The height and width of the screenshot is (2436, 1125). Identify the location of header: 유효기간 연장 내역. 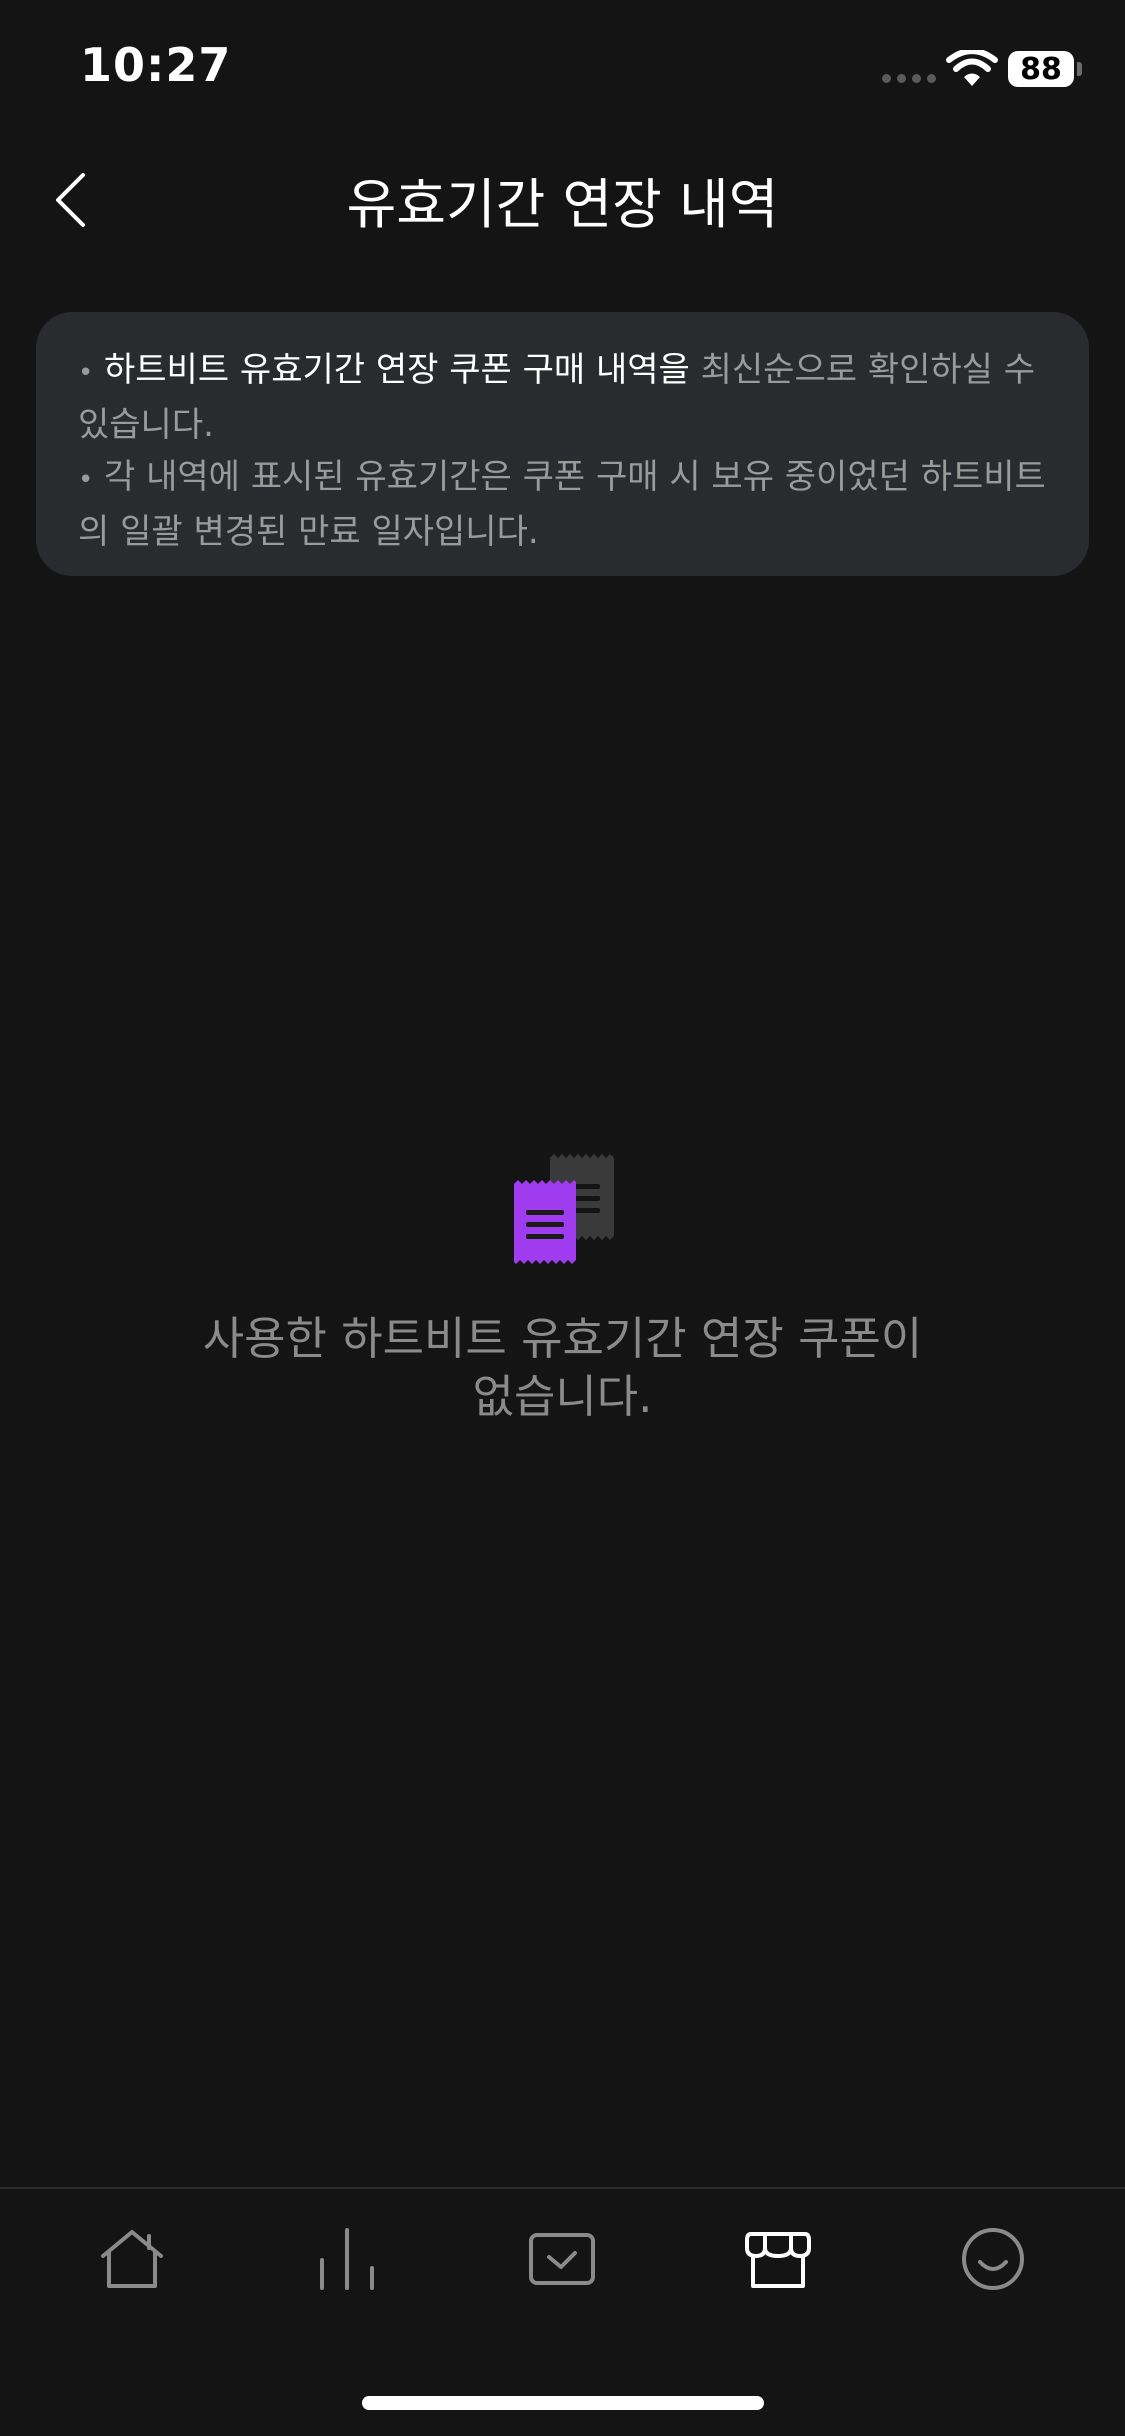
(562, 200).